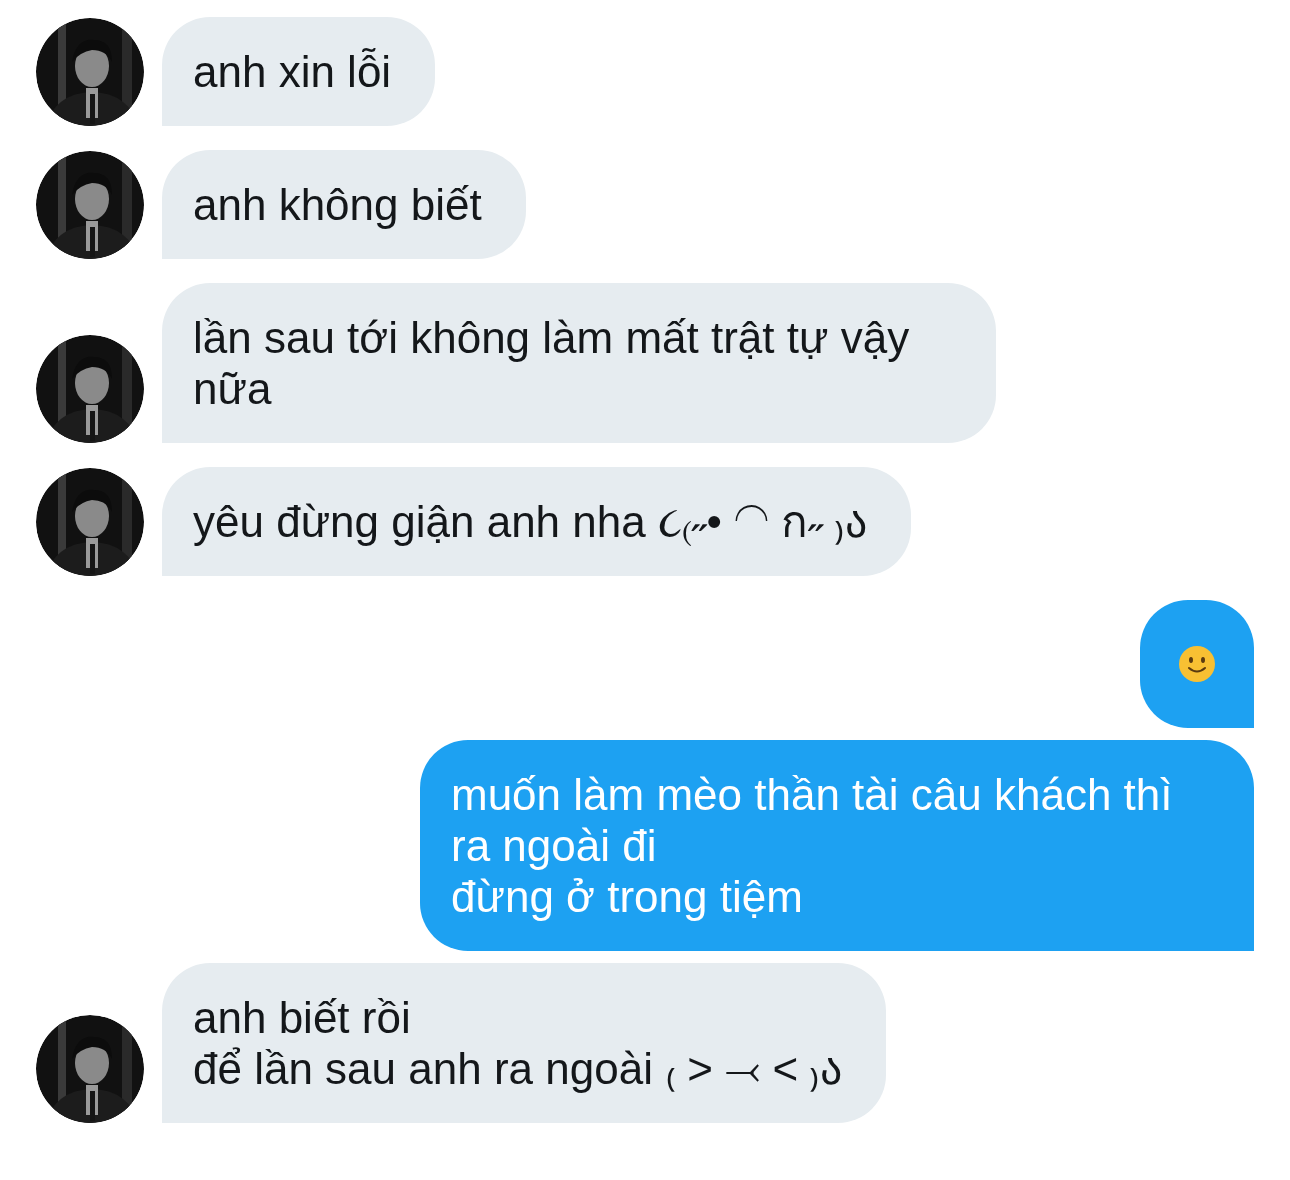 The height and width of the screenshot is (1180, 1290). I want to click on message-text: lần sau tới không làm mất trật tự vậy nữa, so click(552, 363).